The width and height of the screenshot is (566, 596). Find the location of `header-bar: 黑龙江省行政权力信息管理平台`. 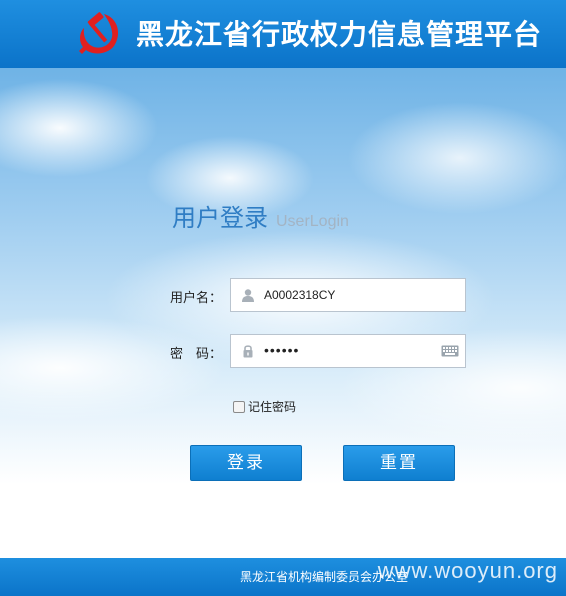

header-bar: 黑龙江省行政权力信息管理平台 is located at coordinates (283, 34).